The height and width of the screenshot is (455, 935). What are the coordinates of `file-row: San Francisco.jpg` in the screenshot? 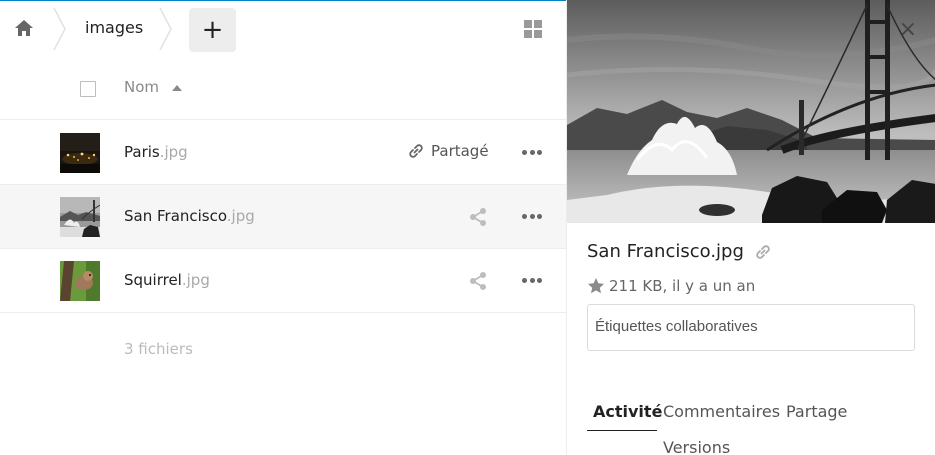 It's located at (283, 217).